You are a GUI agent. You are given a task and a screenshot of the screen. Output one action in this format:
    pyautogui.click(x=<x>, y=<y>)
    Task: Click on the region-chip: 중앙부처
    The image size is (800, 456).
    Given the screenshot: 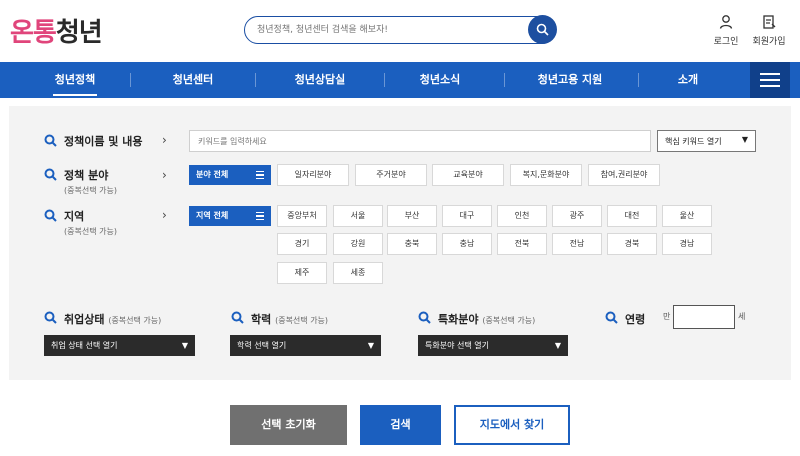 What is the action you would take?
    pyautogui.click(x=302, y=216)
    